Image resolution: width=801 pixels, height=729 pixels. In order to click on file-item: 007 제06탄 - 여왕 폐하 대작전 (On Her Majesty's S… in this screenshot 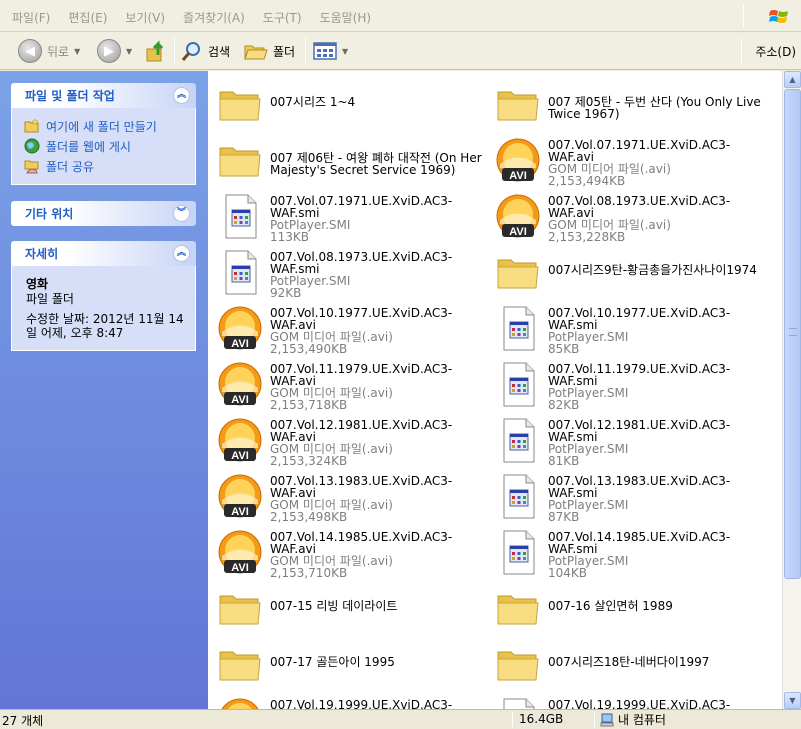, I will do `click(351, 160)`.